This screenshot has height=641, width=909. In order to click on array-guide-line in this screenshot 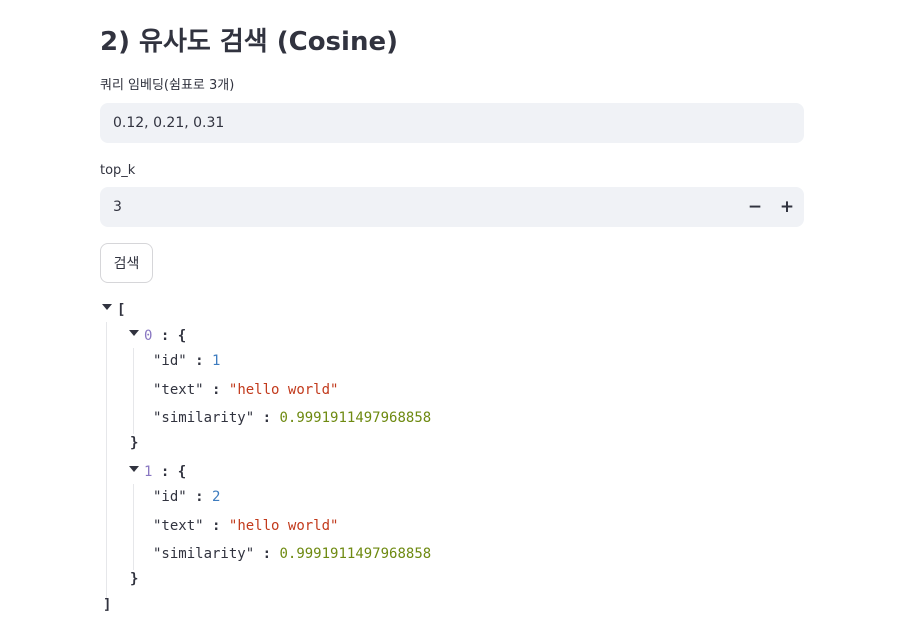, I will do `click(106, 460)`.